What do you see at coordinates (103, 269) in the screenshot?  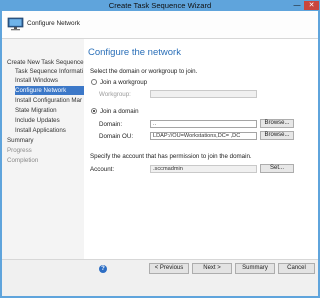 I see `help-icon: ?` at bounding box center [103, 269].